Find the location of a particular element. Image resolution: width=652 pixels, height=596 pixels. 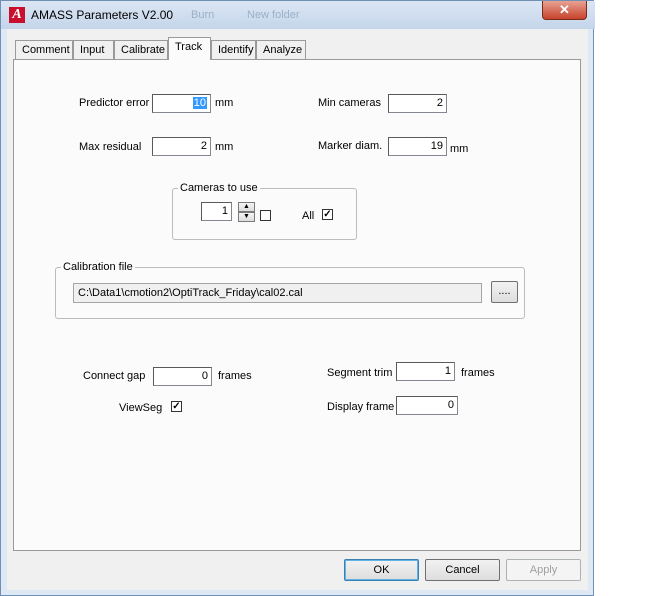

background-item-new-folder: New folder is located at coordinates (273, 15).